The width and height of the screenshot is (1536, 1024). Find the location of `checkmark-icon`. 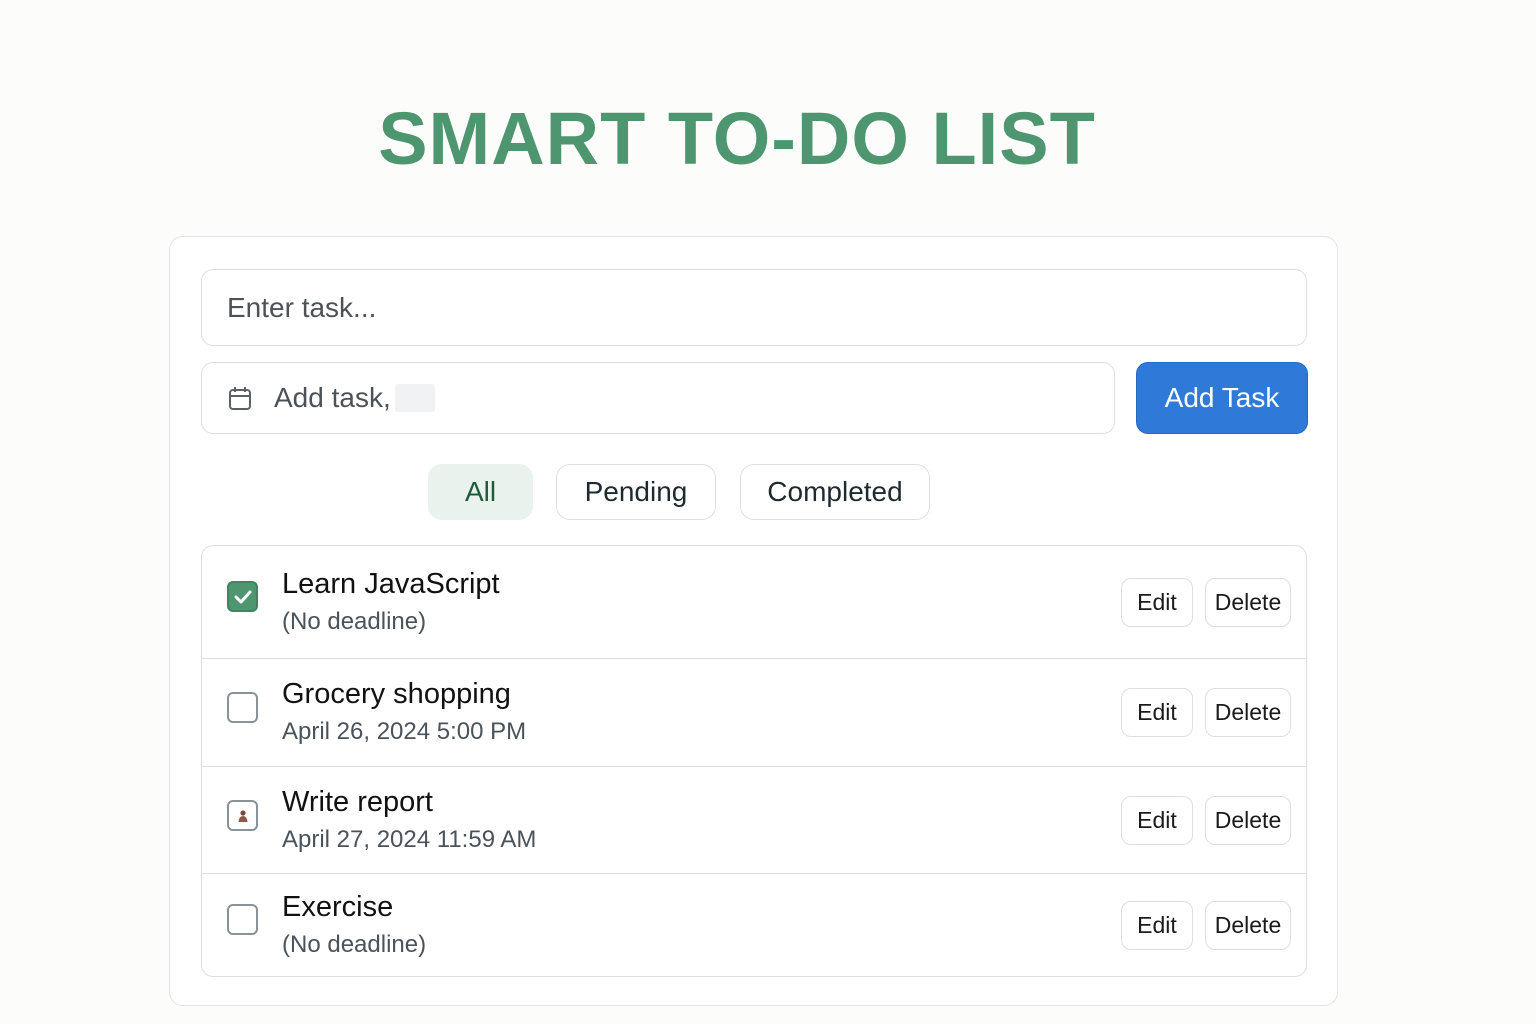

checkmark-icon is located at coordinates (242, 596).